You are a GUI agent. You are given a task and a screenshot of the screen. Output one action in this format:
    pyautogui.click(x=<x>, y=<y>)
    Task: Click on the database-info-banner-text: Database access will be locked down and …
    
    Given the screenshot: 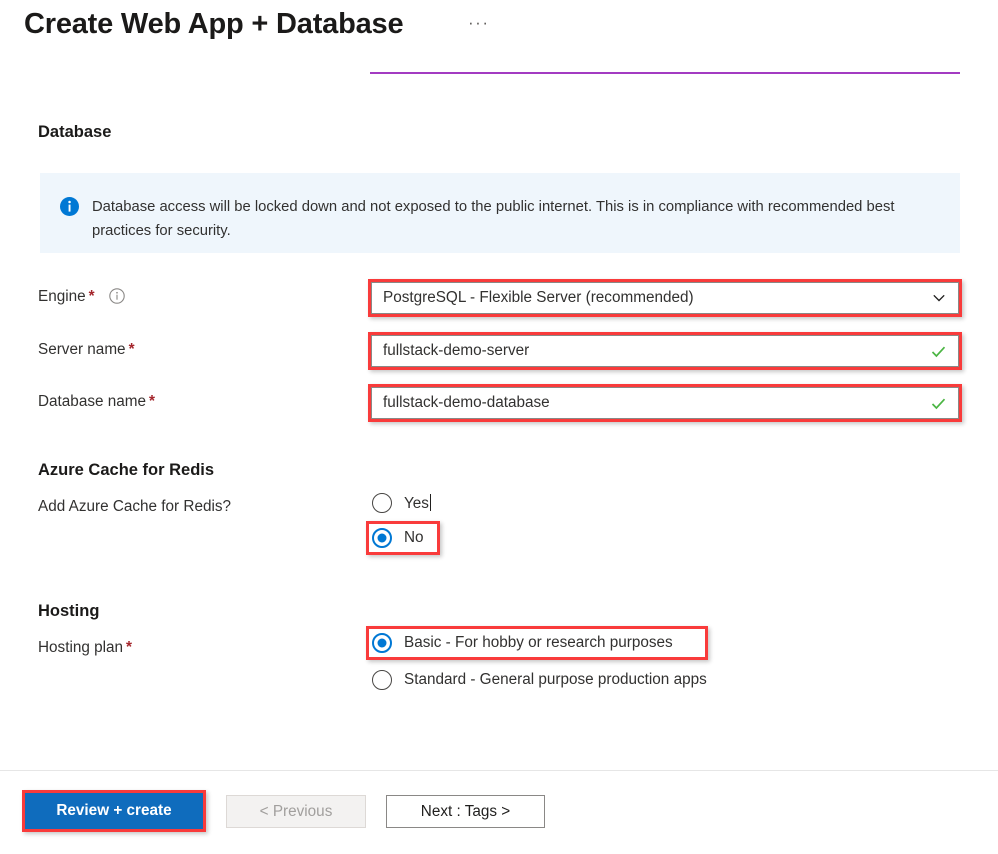 What is the action you would take?
    pyautogui.click(x=493, y=219)
    